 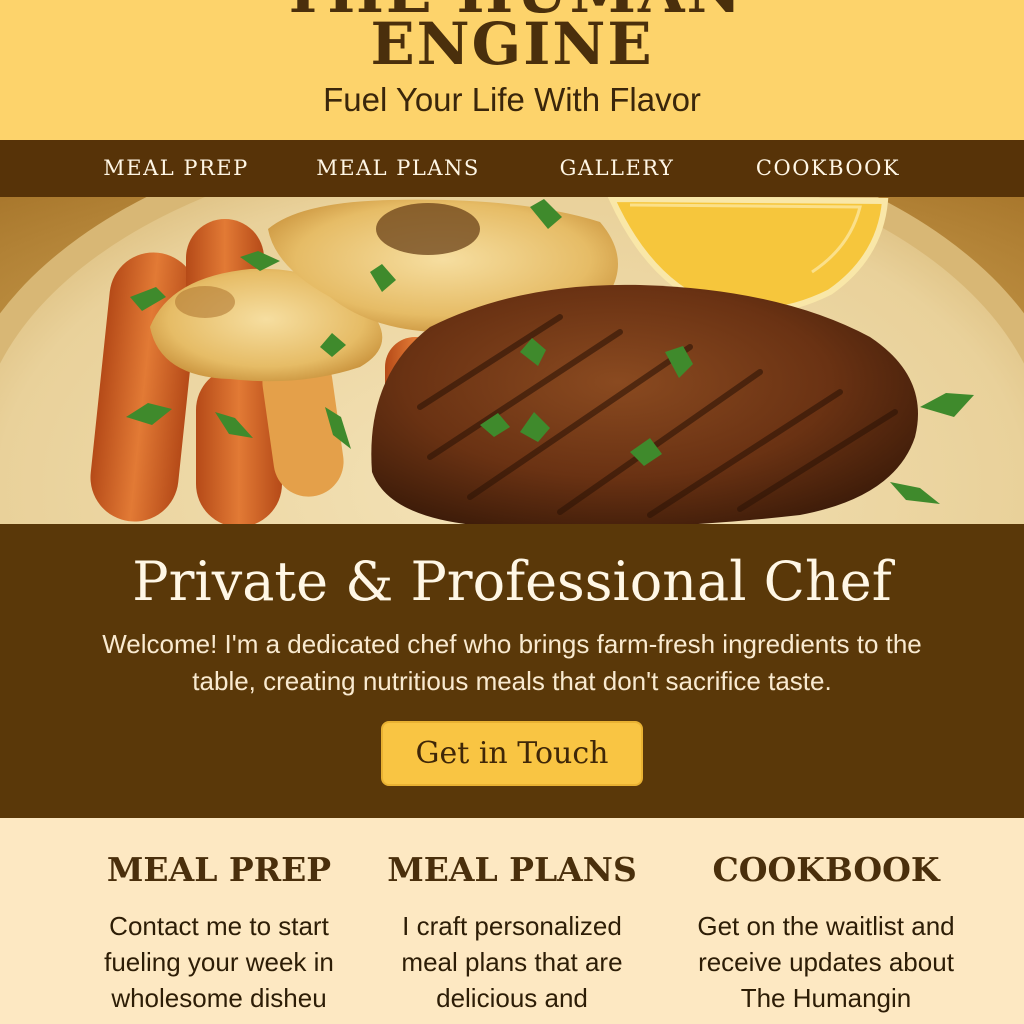 I want to click on nav-item-meal-plans: MEAL PLANS, so click(x=398, y=168).